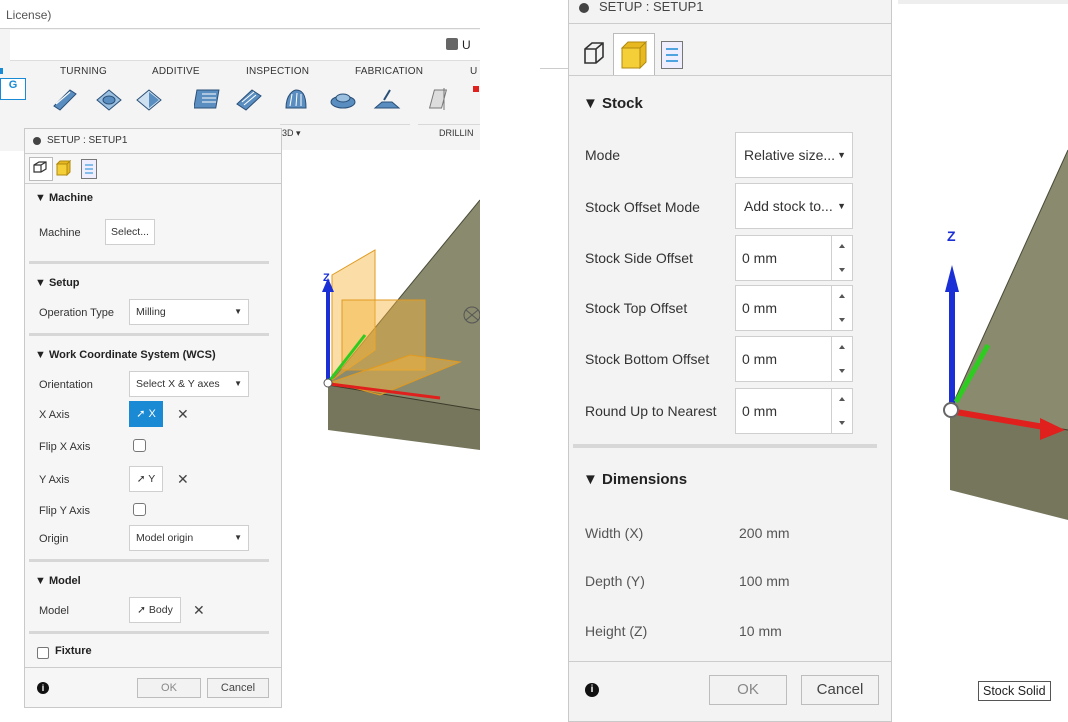 The image size is (1068, 722). What do you see at coordinates (345, 124) in the screenshot?
I see `group-separator-3d` at bounding box center [345, 124].